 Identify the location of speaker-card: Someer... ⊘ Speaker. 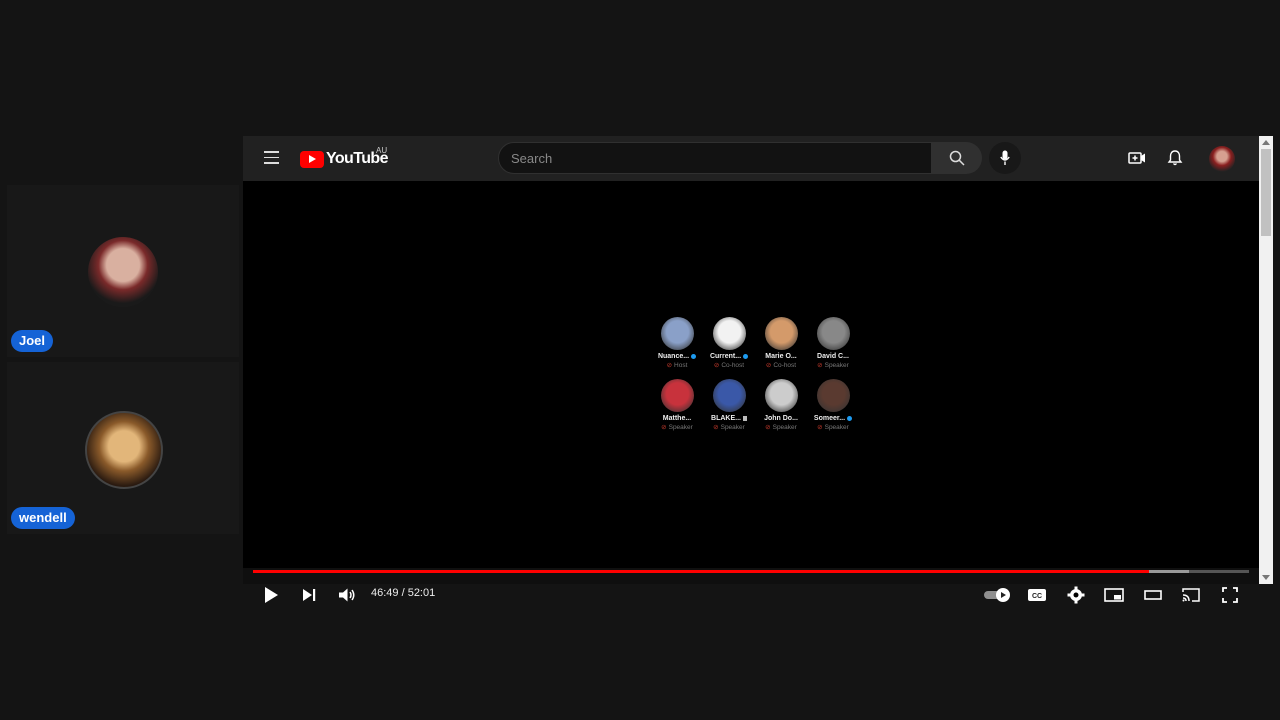
(833, 405).